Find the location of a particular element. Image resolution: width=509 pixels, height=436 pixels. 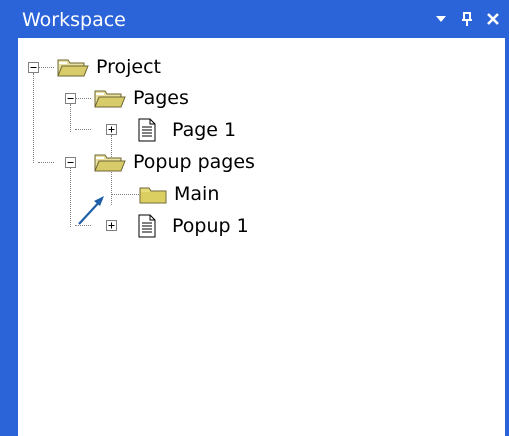

tree-node-main: Main is located at coordinates (178, 194).